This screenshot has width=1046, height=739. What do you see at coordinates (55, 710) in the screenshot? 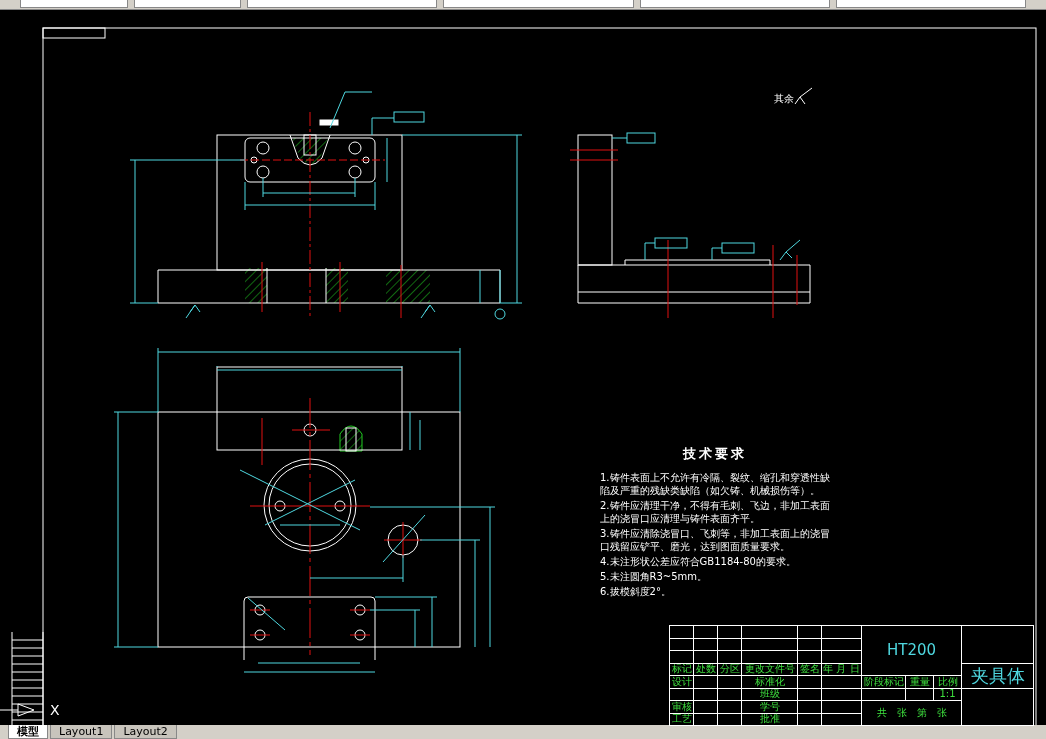
I see `axis-label: X` at bounding box center [55, 710].